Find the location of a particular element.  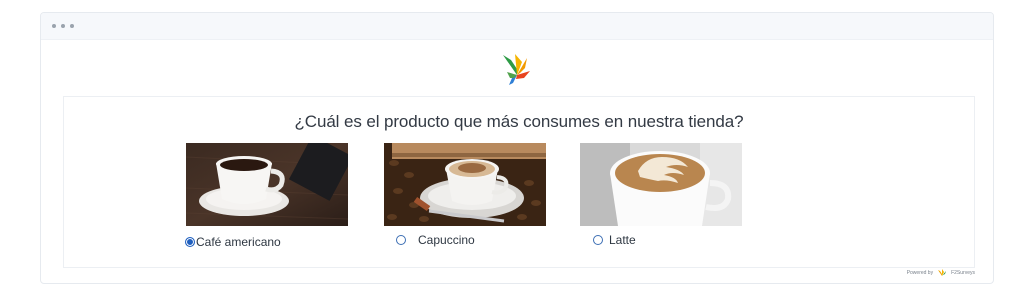

powered-by-footer: Powered by F2Surveys is located at coordinates (941, 273).